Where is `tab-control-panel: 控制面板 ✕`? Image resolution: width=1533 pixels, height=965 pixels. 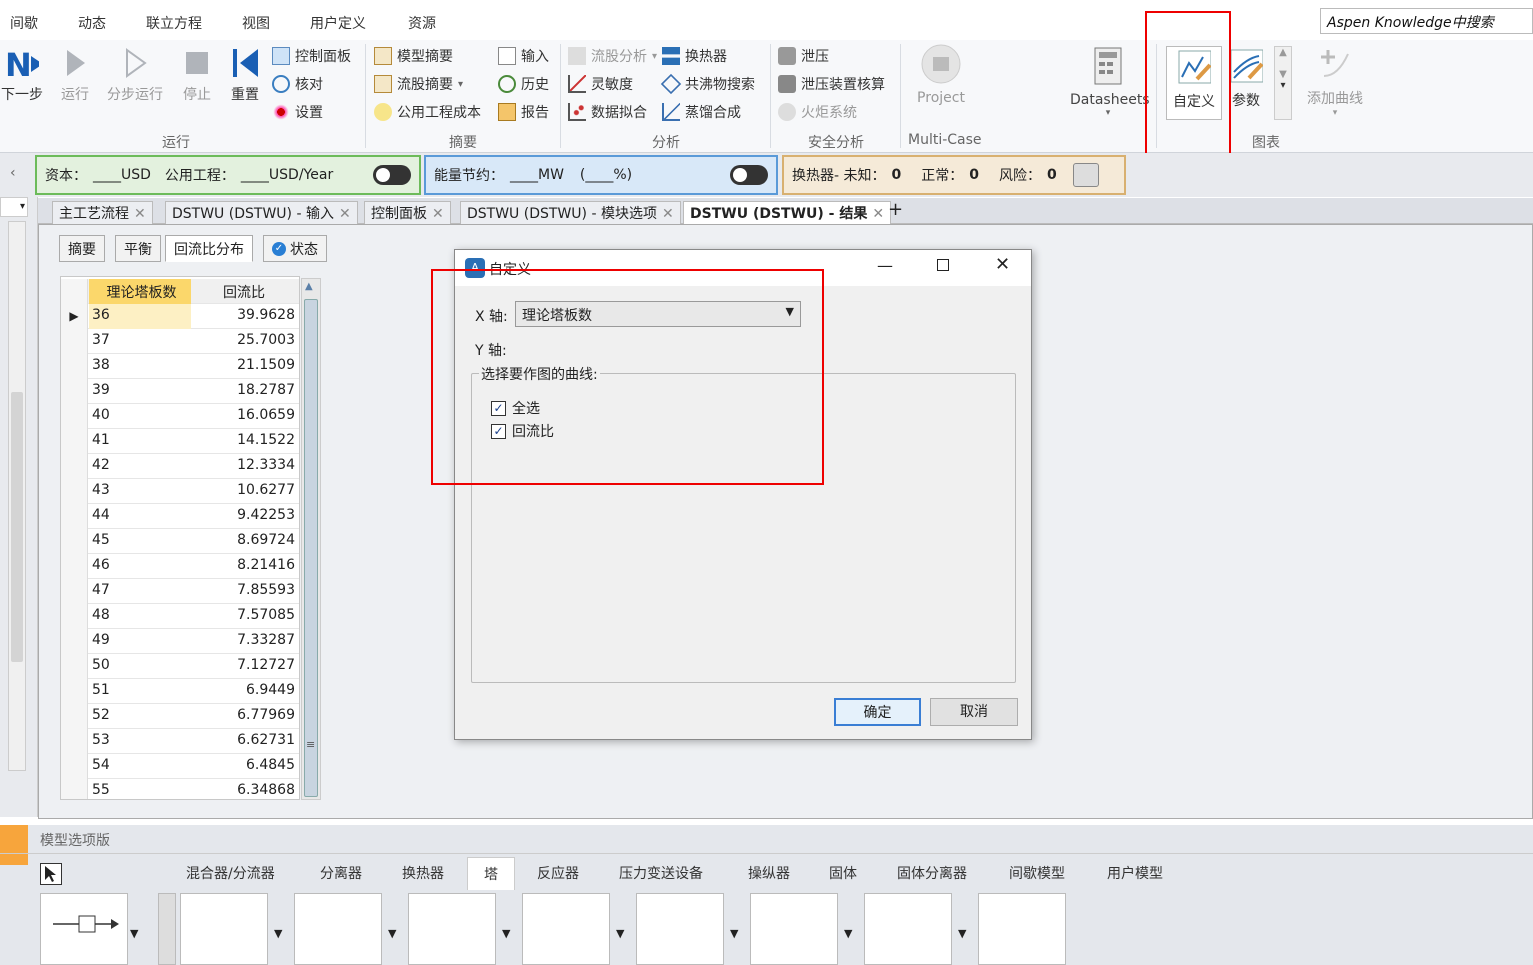
tab-control-panel: 控制面板 ✕ is located at coordinates (407, 212).